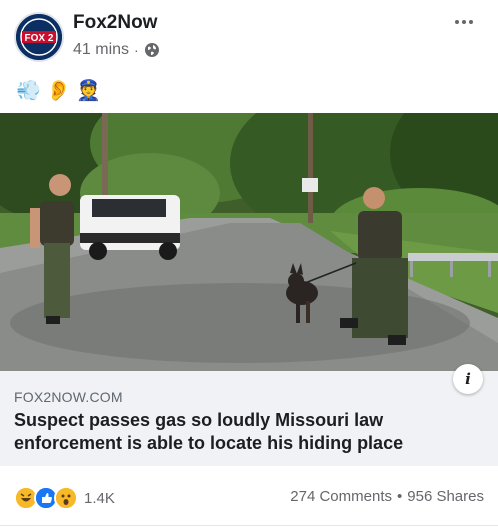 Image resolution: width=498 pixels, height=528 pixels. I want to click on police-officer-emoji-icon: 👮, so click(88, 91).